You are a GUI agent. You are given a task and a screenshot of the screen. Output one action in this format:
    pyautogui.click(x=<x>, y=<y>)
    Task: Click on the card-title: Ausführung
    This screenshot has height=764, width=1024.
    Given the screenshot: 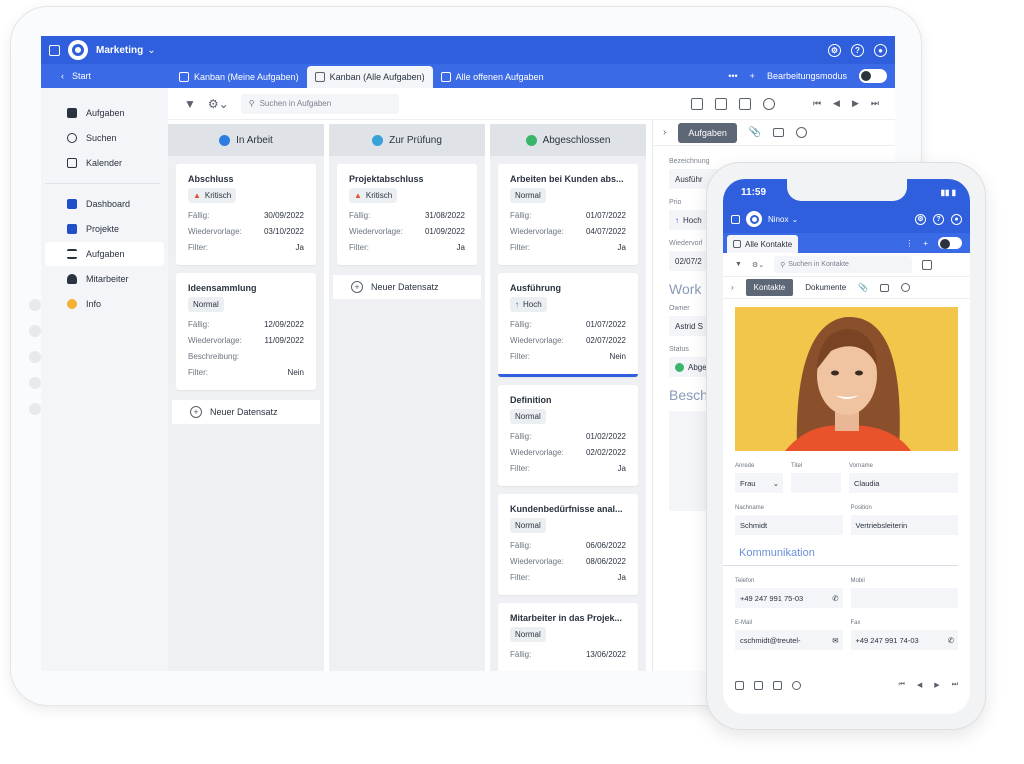 What is the action you would take?
    pyautogui.click(x=535, y=288)
    